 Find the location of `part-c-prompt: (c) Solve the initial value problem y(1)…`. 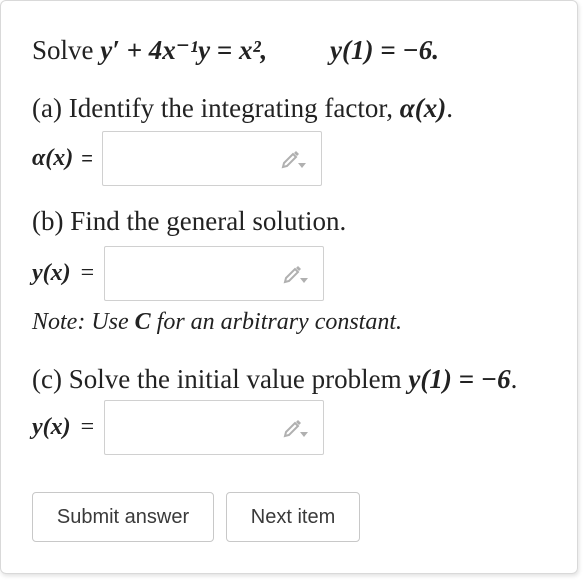

part-c-prompt: (c) Solve the initial value problem y(1)… is located at coordinates (274, 379).